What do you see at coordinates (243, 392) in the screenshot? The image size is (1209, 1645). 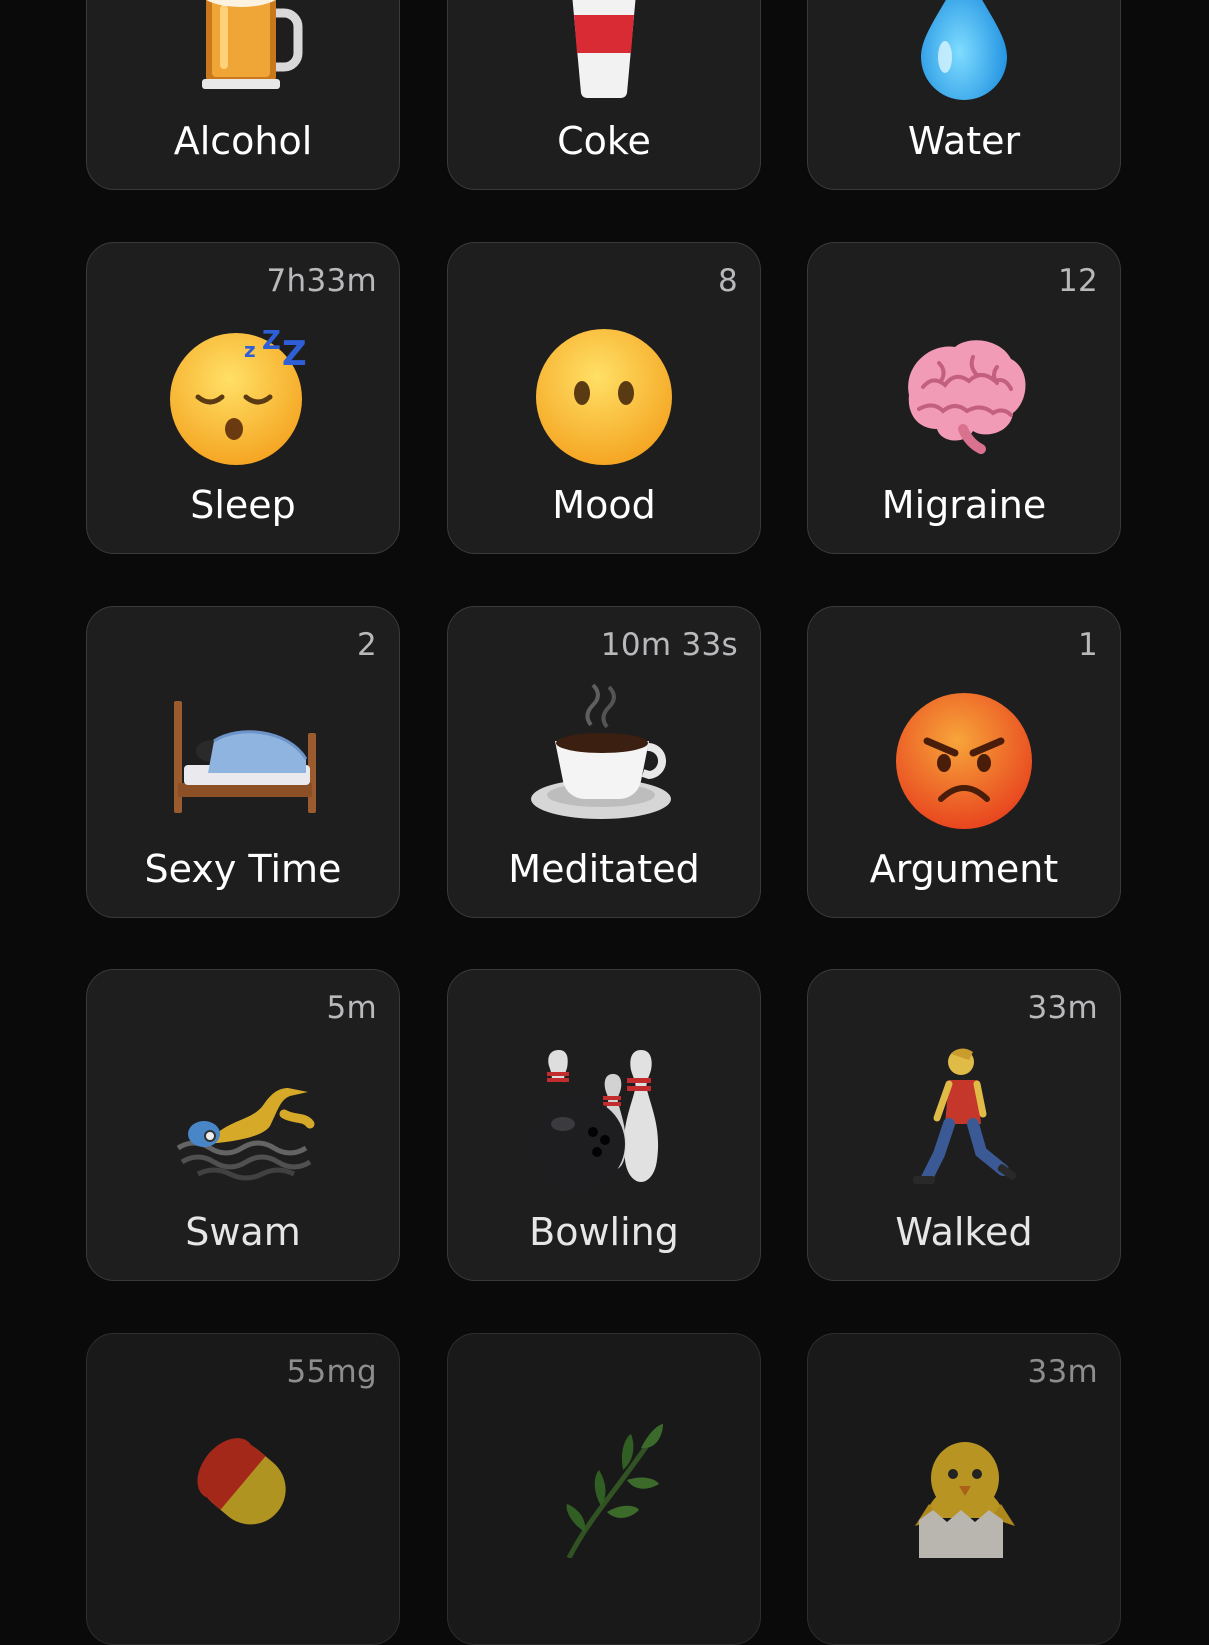 I see `sleeping-face-icon: z Z Z` at bounding box center [243, 392].